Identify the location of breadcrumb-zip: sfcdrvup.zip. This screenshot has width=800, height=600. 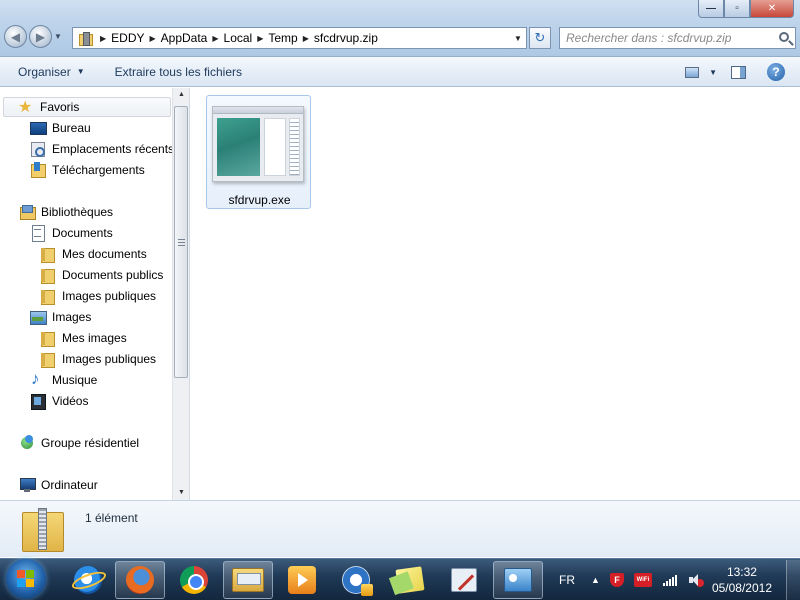
(346, 38).